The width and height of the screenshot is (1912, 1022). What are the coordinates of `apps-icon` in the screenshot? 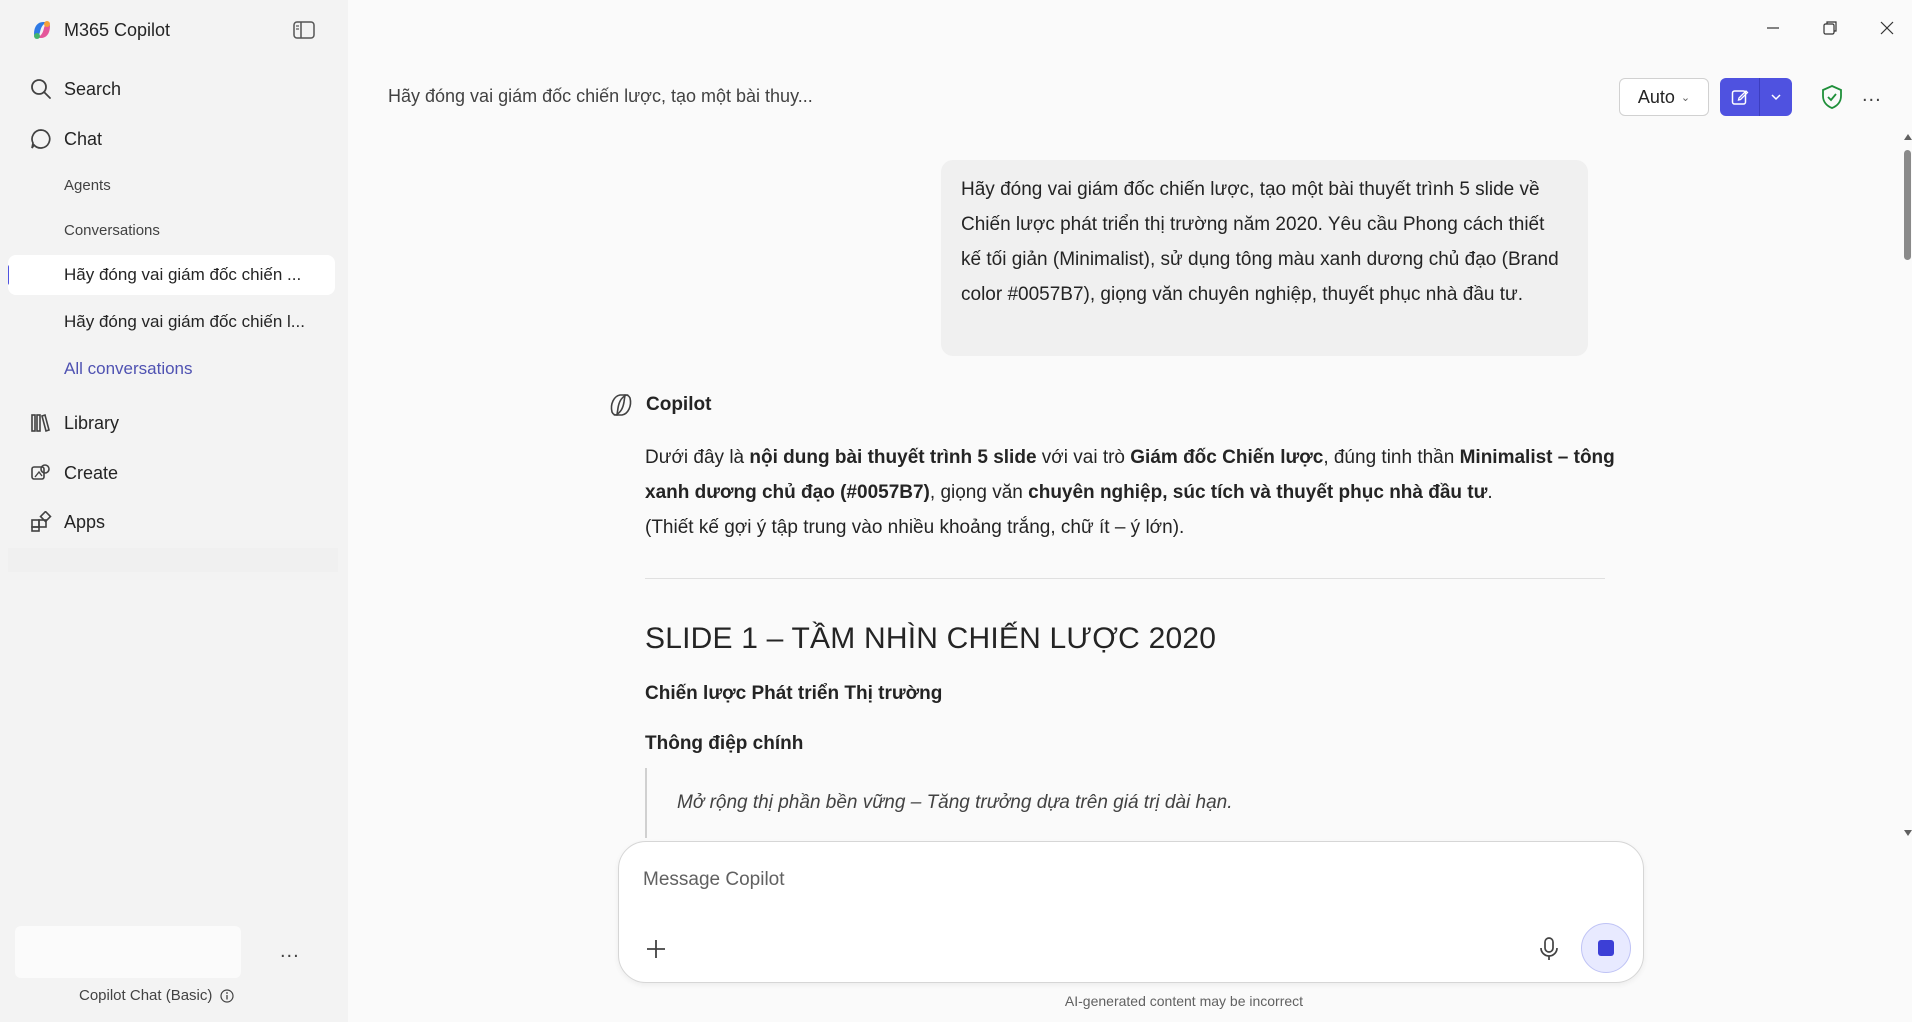 It's located at (41, 522).